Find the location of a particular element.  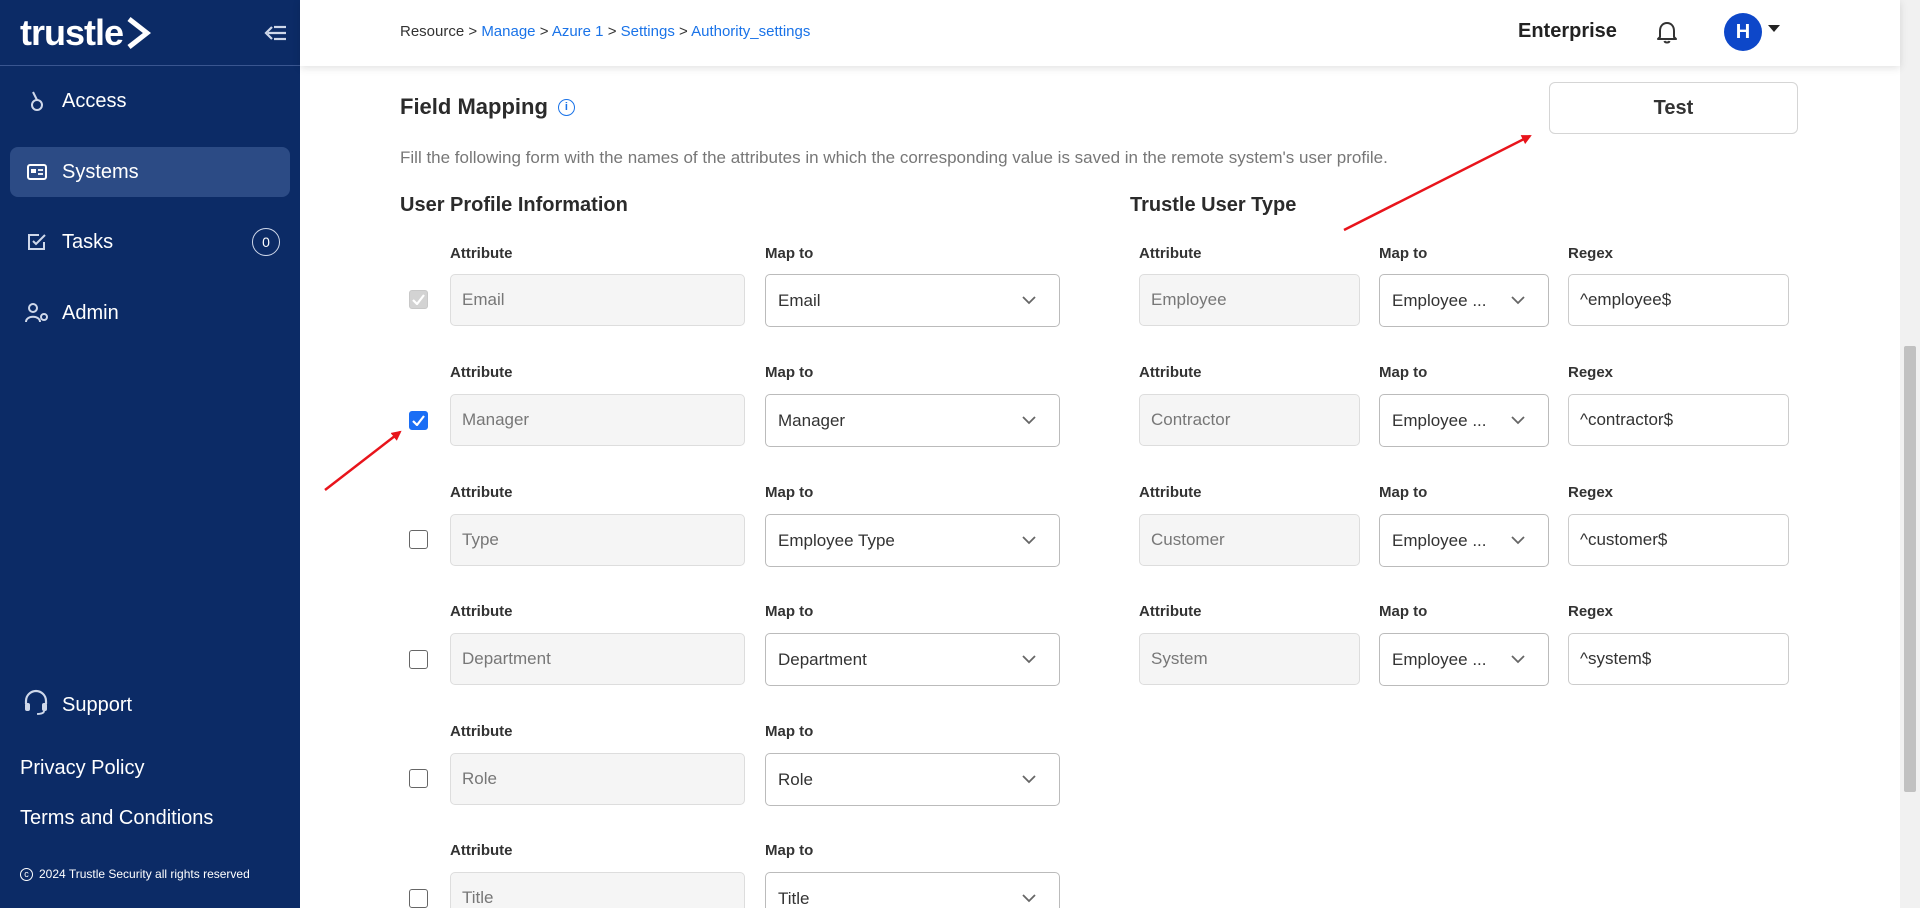

org-name: Enterprise is located at coordinates (1567, 31).